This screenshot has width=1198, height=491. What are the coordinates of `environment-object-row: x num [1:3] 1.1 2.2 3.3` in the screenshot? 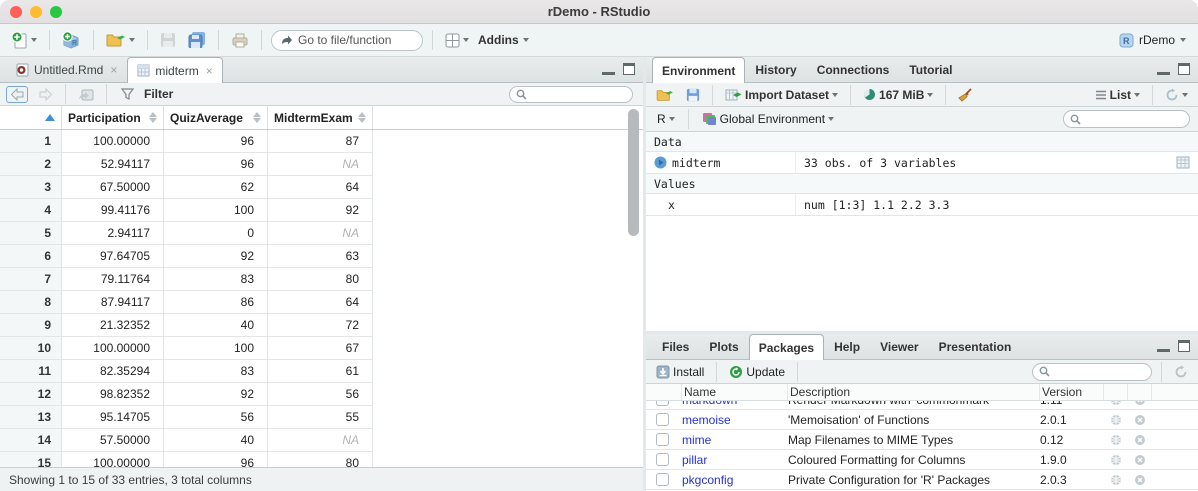 It's located at (922, 205).